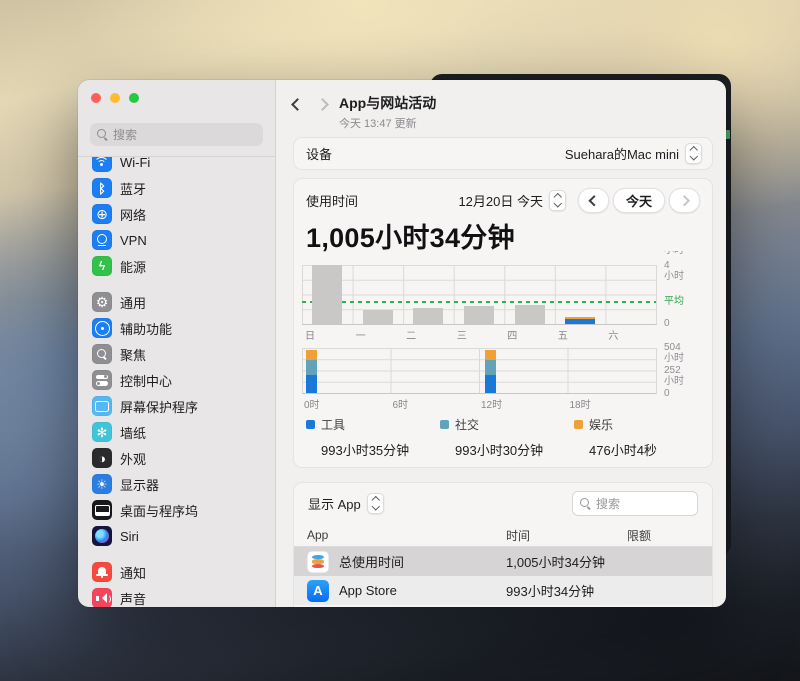  I want to click on sidebar-item-bluetooth: ᛒ 蓝牙, so click(176, 188).